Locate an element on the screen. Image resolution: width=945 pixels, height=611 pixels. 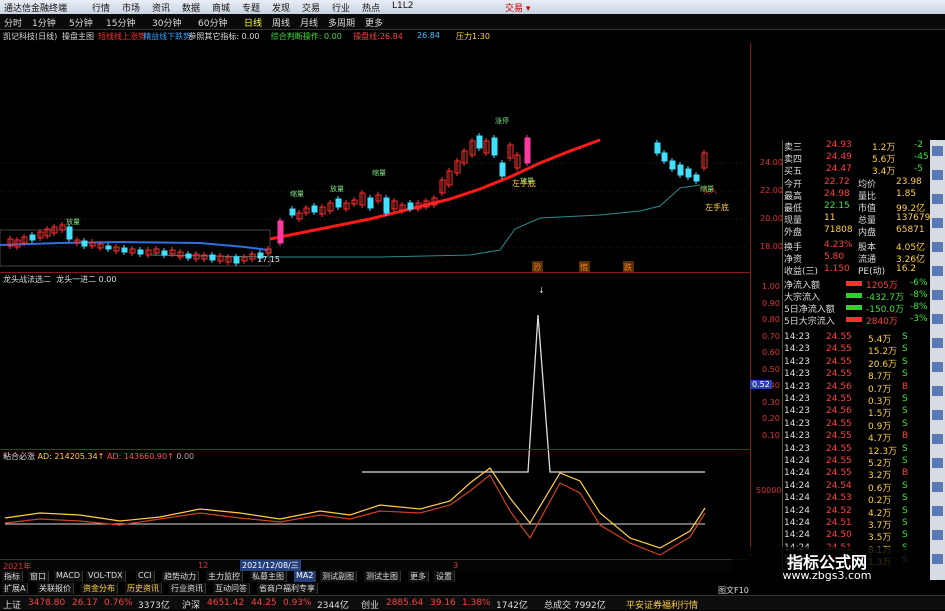
indicator-tab: 设置 is located at coordinates (444, 576).